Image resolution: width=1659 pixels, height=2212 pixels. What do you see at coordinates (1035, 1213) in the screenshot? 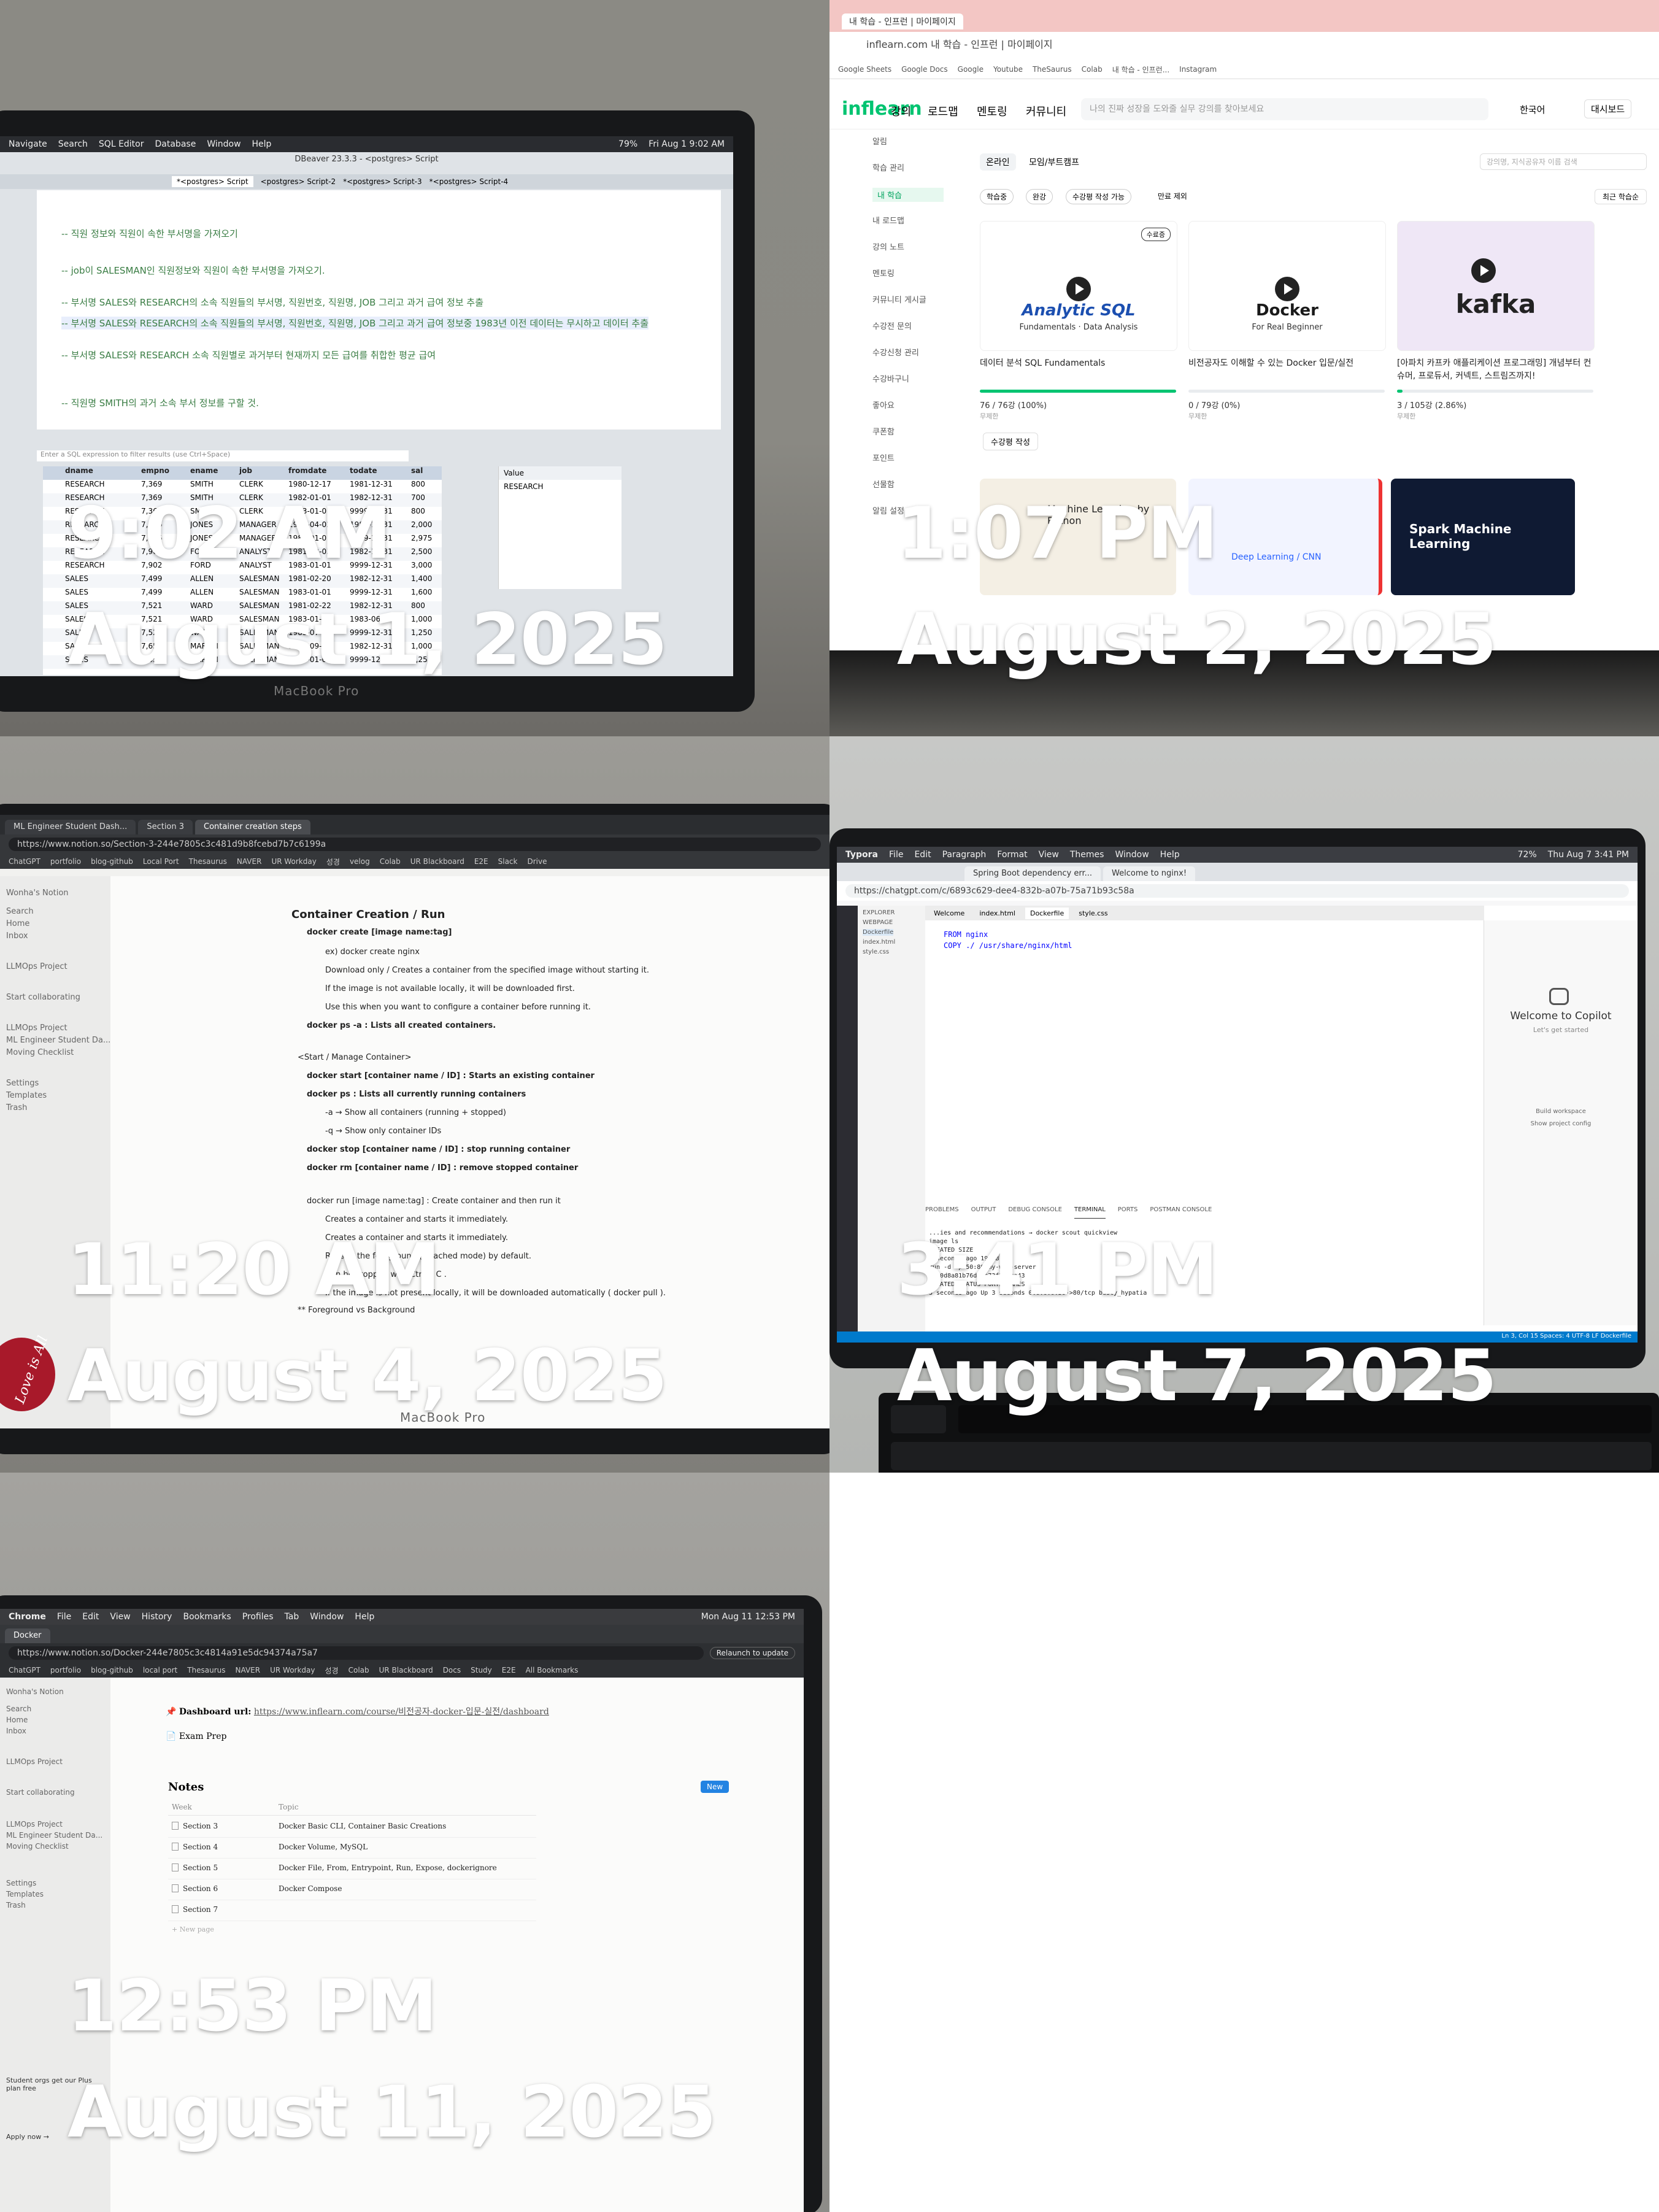
I see `panel-tab: DEBUG CONSOLE` at bounding box center [1035, 1213].